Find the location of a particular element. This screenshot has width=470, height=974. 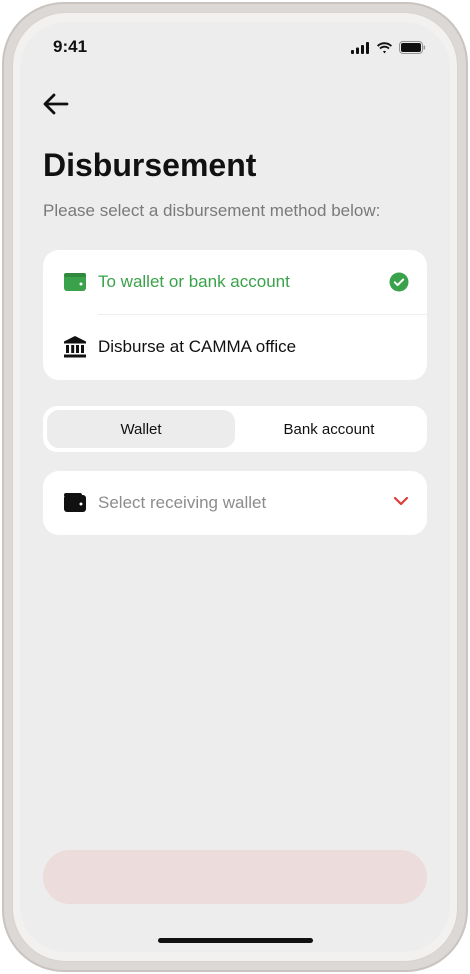

status-icons is located at coordinates (388, 47).